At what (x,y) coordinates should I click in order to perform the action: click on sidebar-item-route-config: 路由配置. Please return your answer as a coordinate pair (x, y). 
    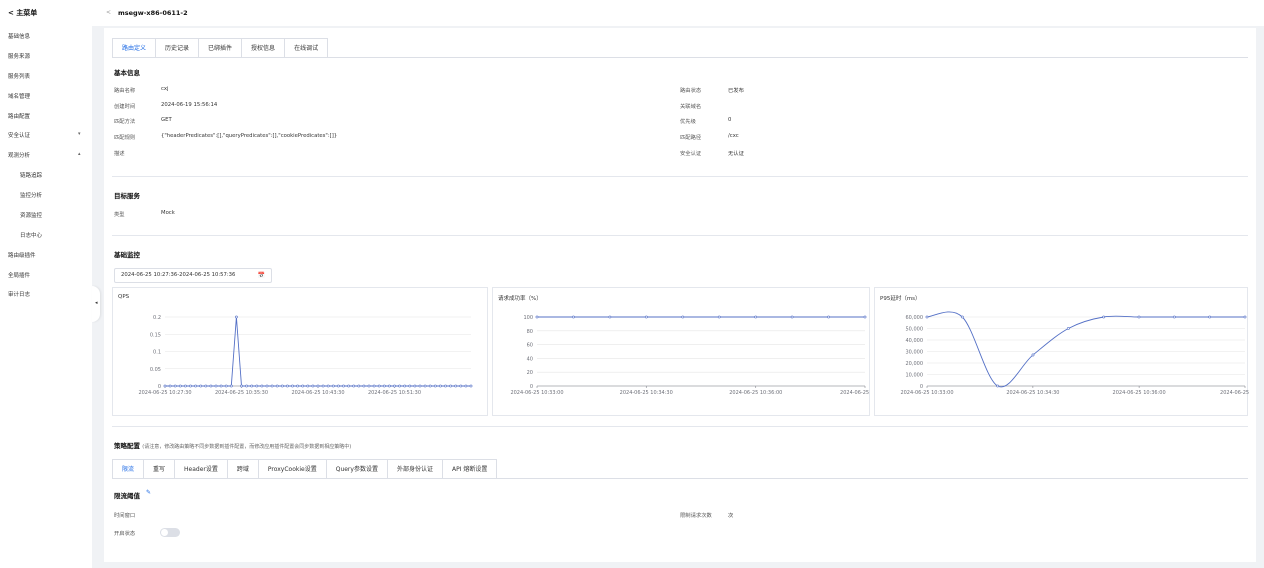
    Looking at the image, I should click on (19, 116).